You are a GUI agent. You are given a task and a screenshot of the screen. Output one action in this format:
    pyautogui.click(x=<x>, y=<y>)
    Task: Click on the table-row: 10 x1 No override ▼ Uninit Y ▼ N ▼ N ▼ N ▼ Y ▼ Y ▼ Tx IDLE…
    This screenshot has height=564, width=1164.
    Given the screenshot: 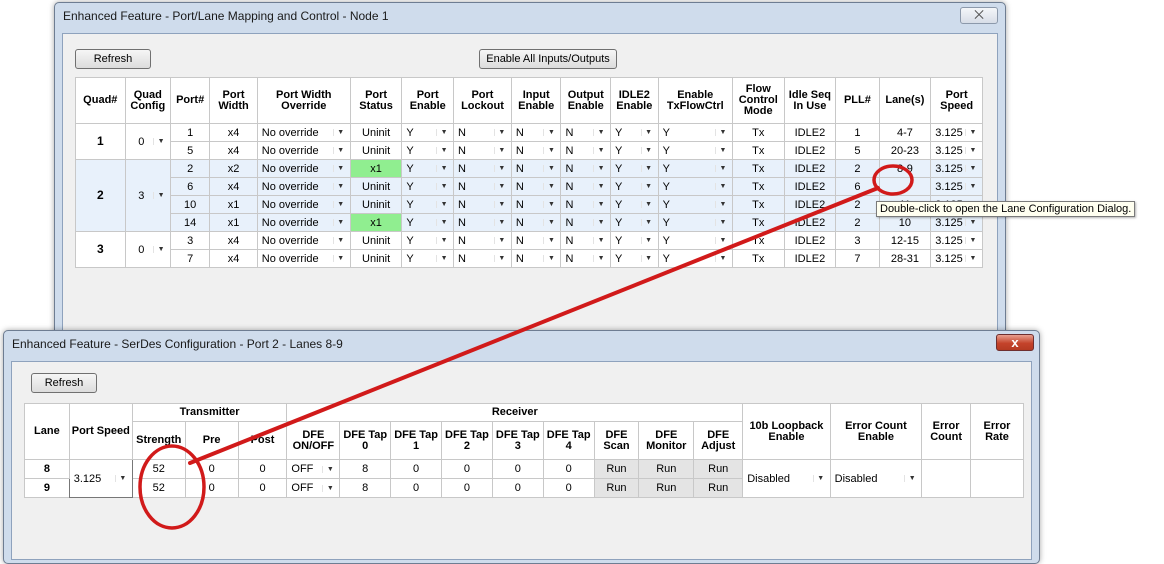 What is the action you would take?
    pyautogui.click(x=529, y=204)
    